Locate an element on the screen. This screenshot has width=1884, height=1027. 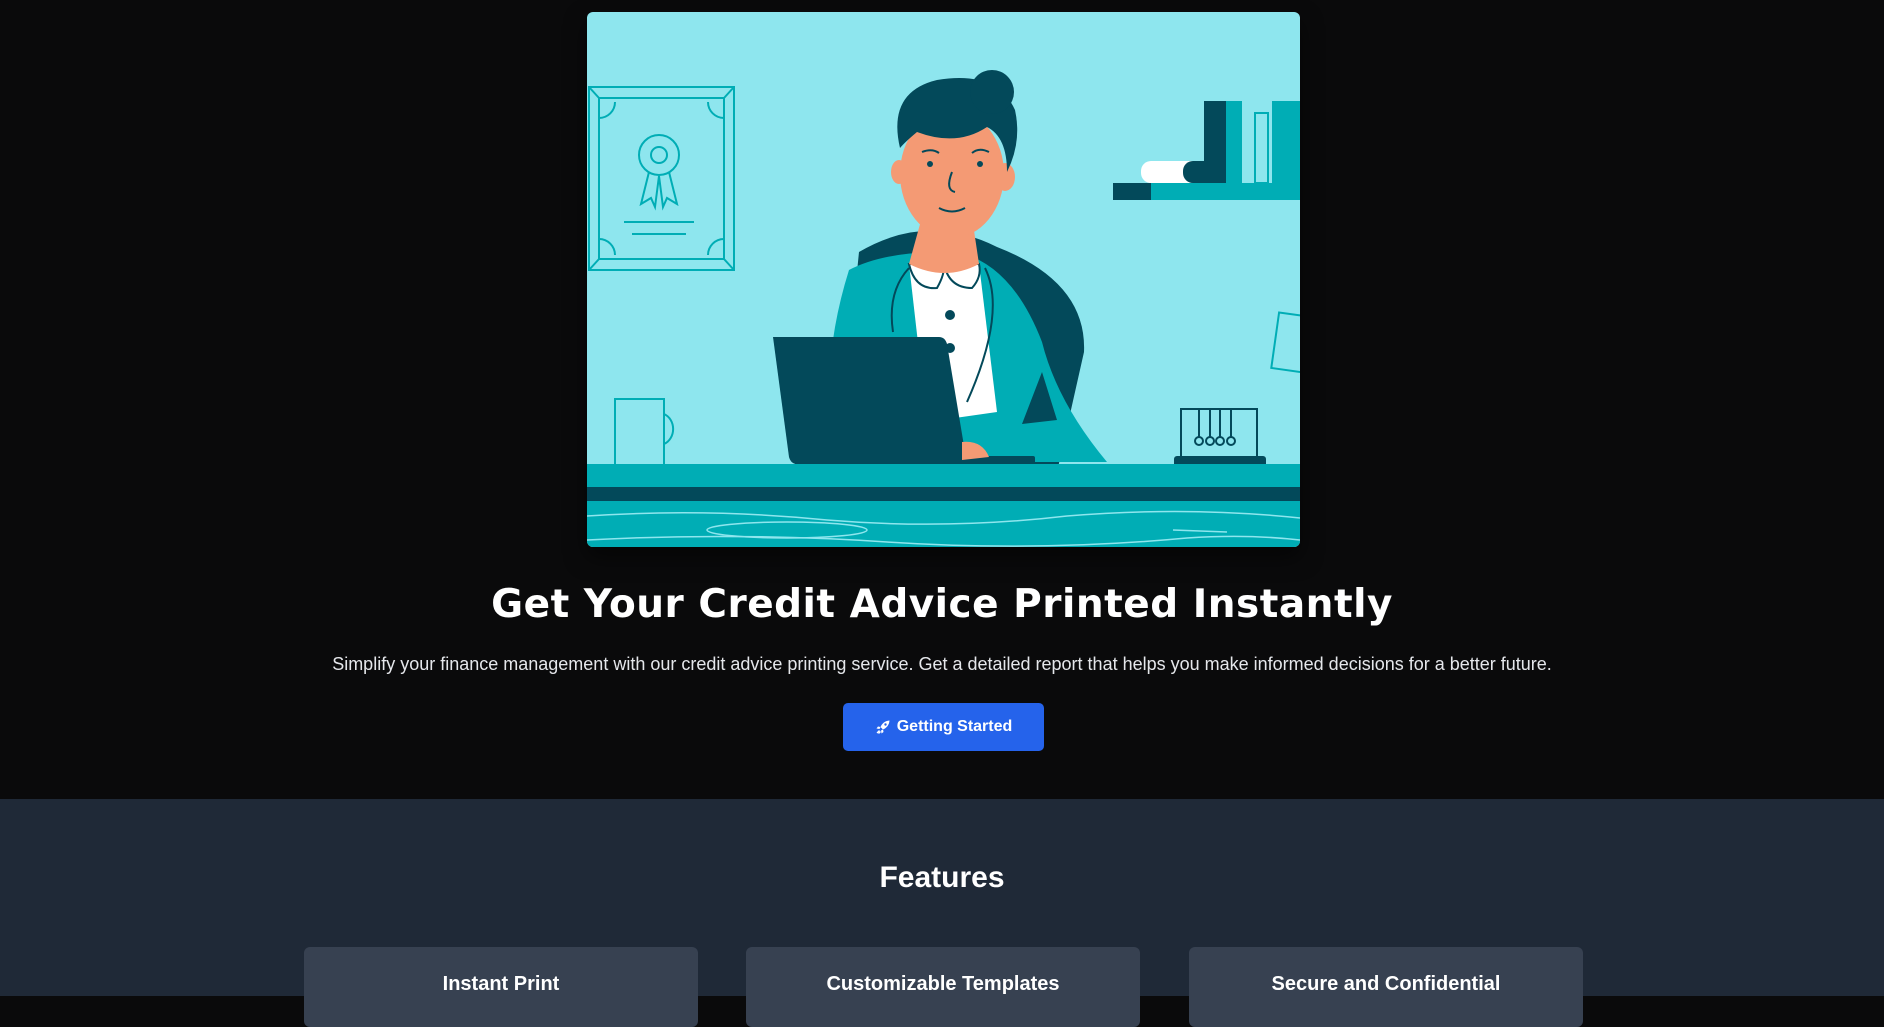
feature-card-customizable-templates: Customizable Templates is located at coordinates (943, 987).